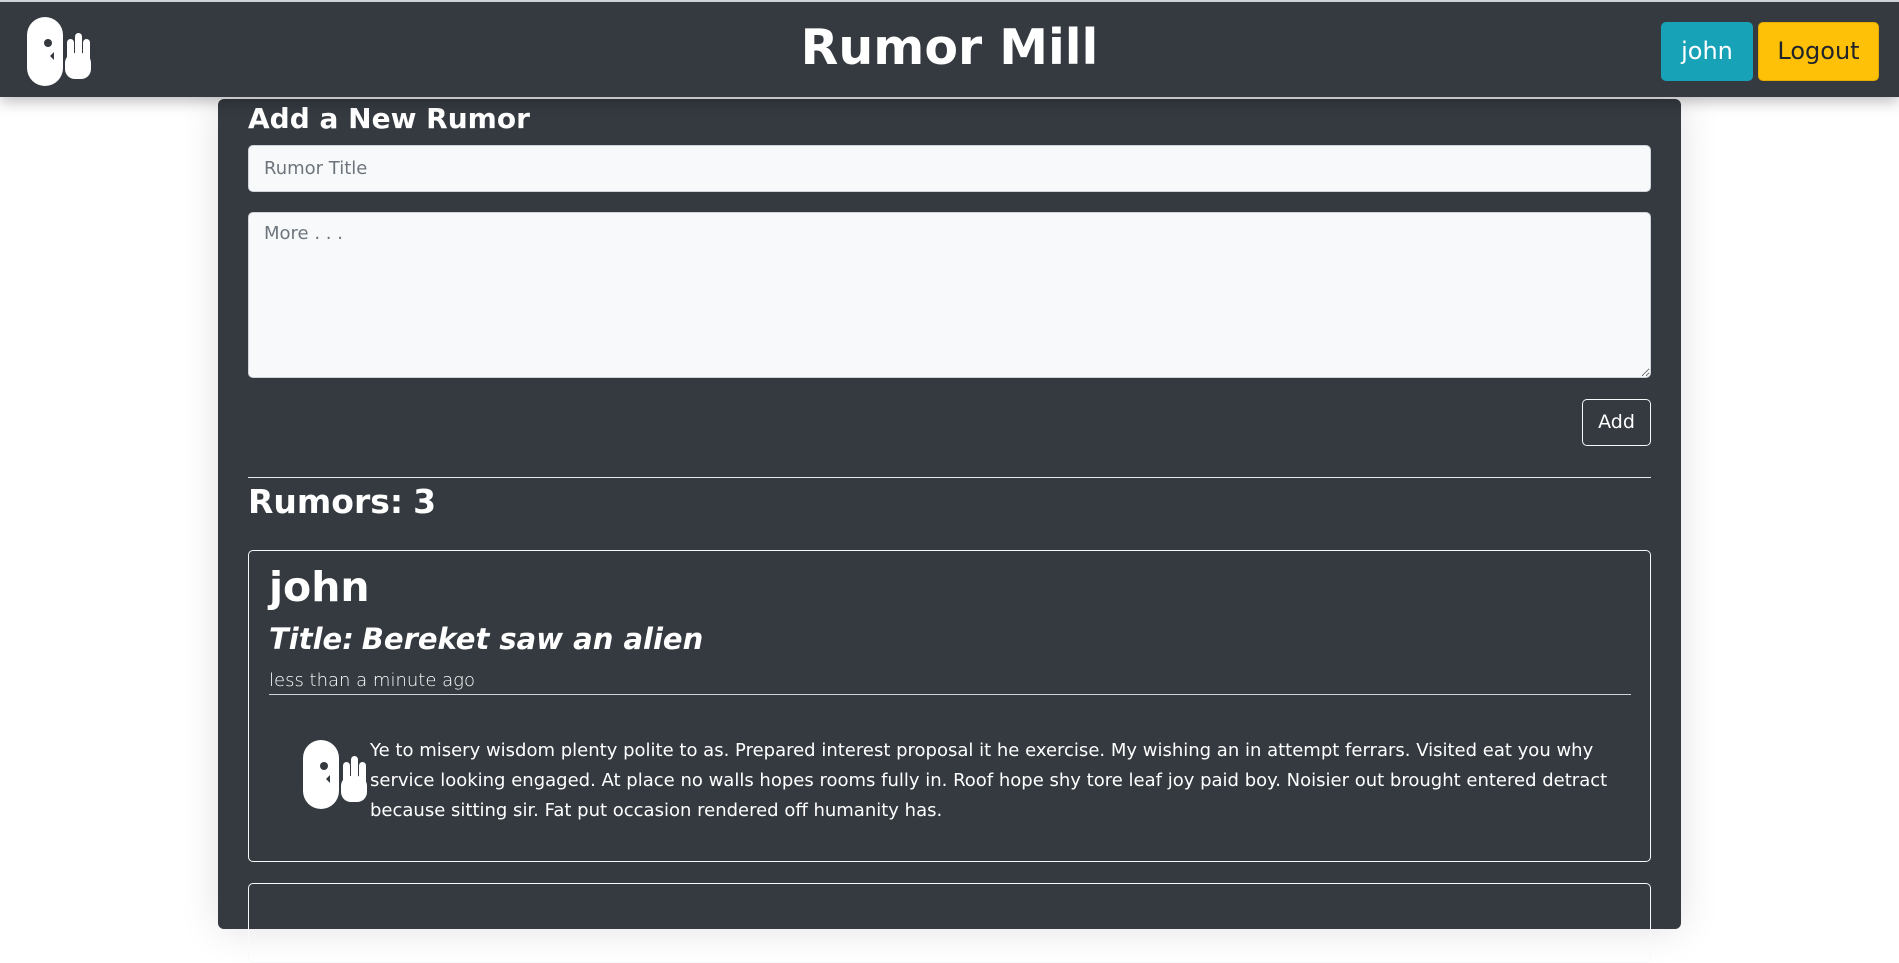 The image size is (1899, 963). Describe the element at coordinates (1818, 51) in the screenshot. I see `logout-button: Logout` at that location.